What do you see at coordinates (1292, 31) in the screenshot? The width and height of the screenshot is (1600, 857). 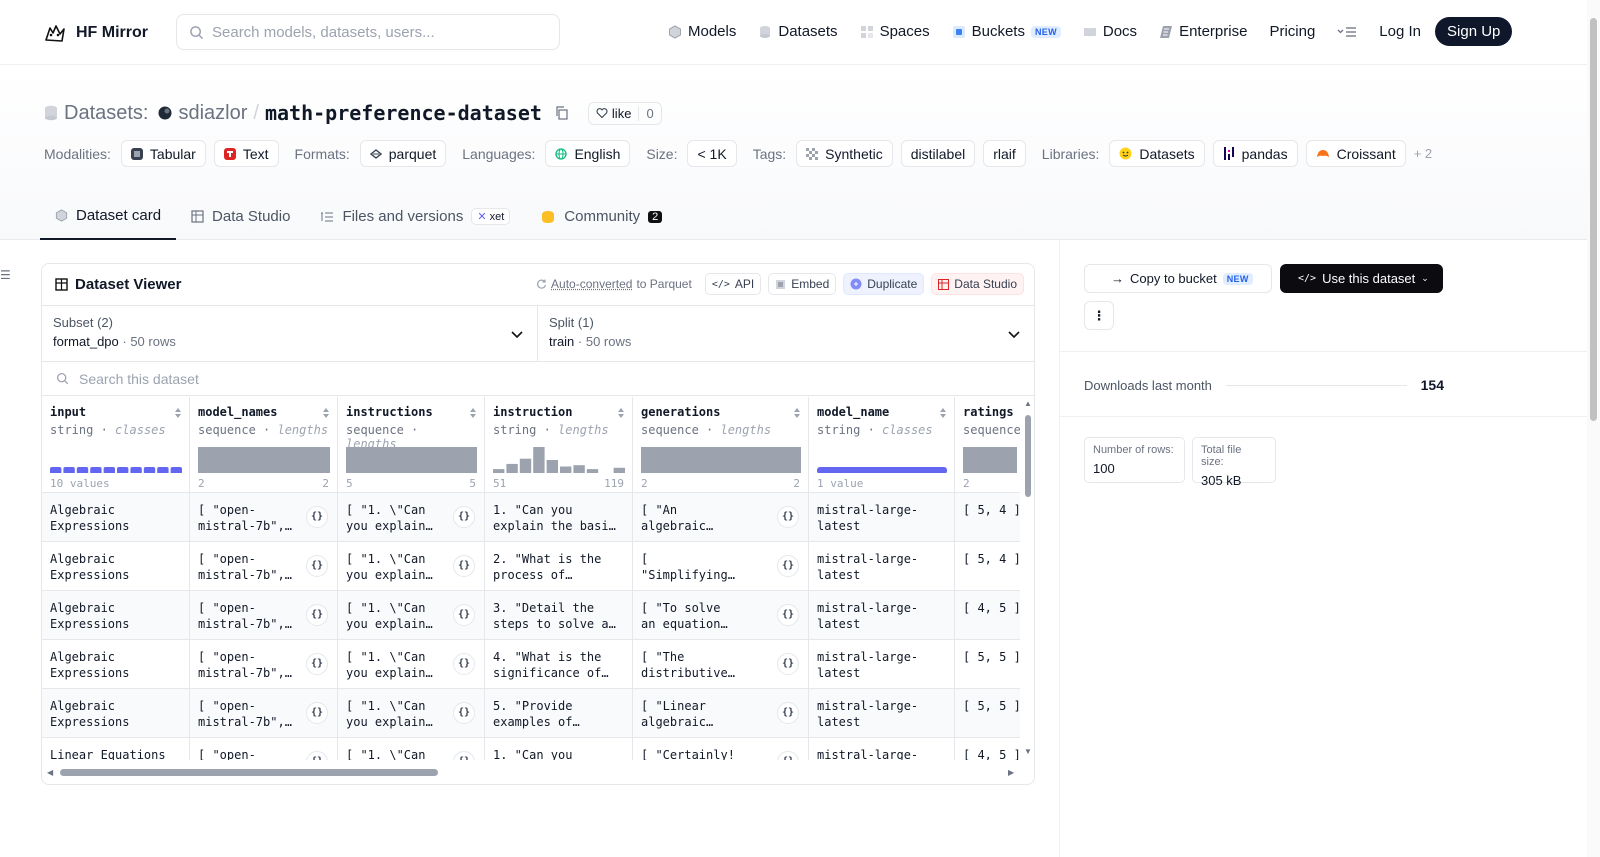 I see `menu-pricing: Pricing` at bounding box center [1292, 31].